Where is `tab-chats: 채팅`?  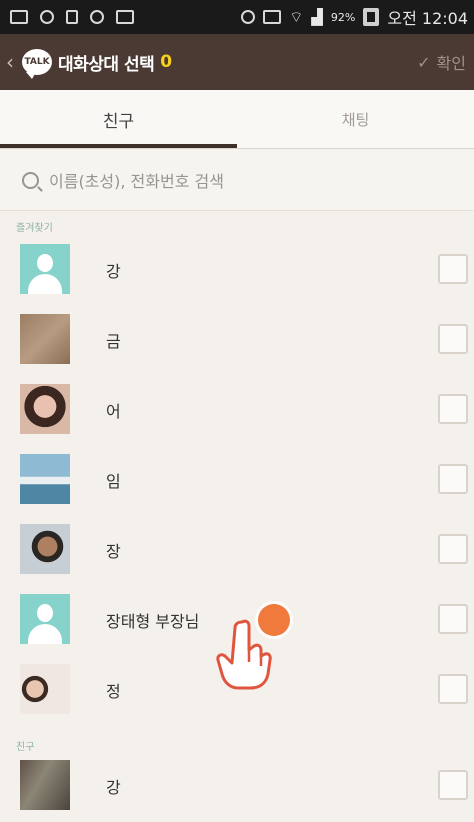
tab-chats: 채팅 is located at coordinates (355, 119).